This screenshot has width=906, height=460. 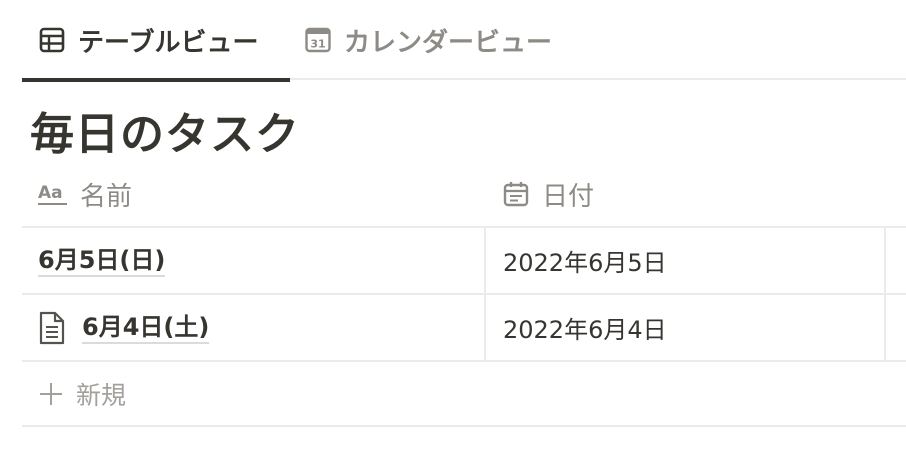 What do you see at coordinates (165, 134) in the screenshot?
I see `page-title: 毎日のタスク` at bounding box center [165, 134].